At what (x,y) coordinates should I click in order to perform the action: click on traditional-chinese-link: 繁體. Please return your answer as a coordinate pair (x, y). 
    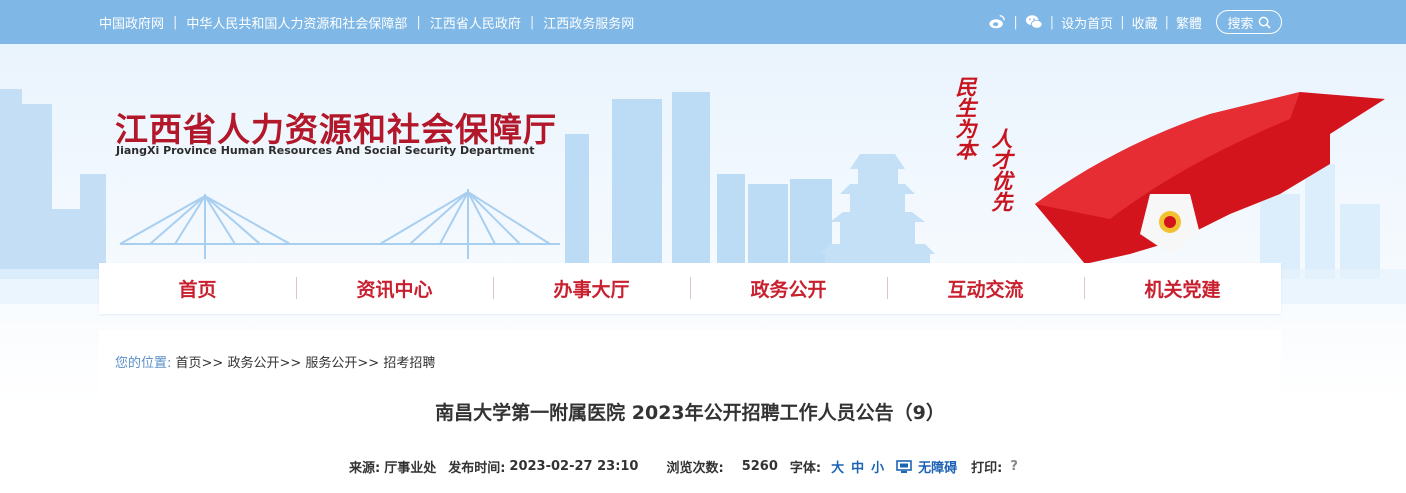
    Looking at the image, I should click on (1189, 22).